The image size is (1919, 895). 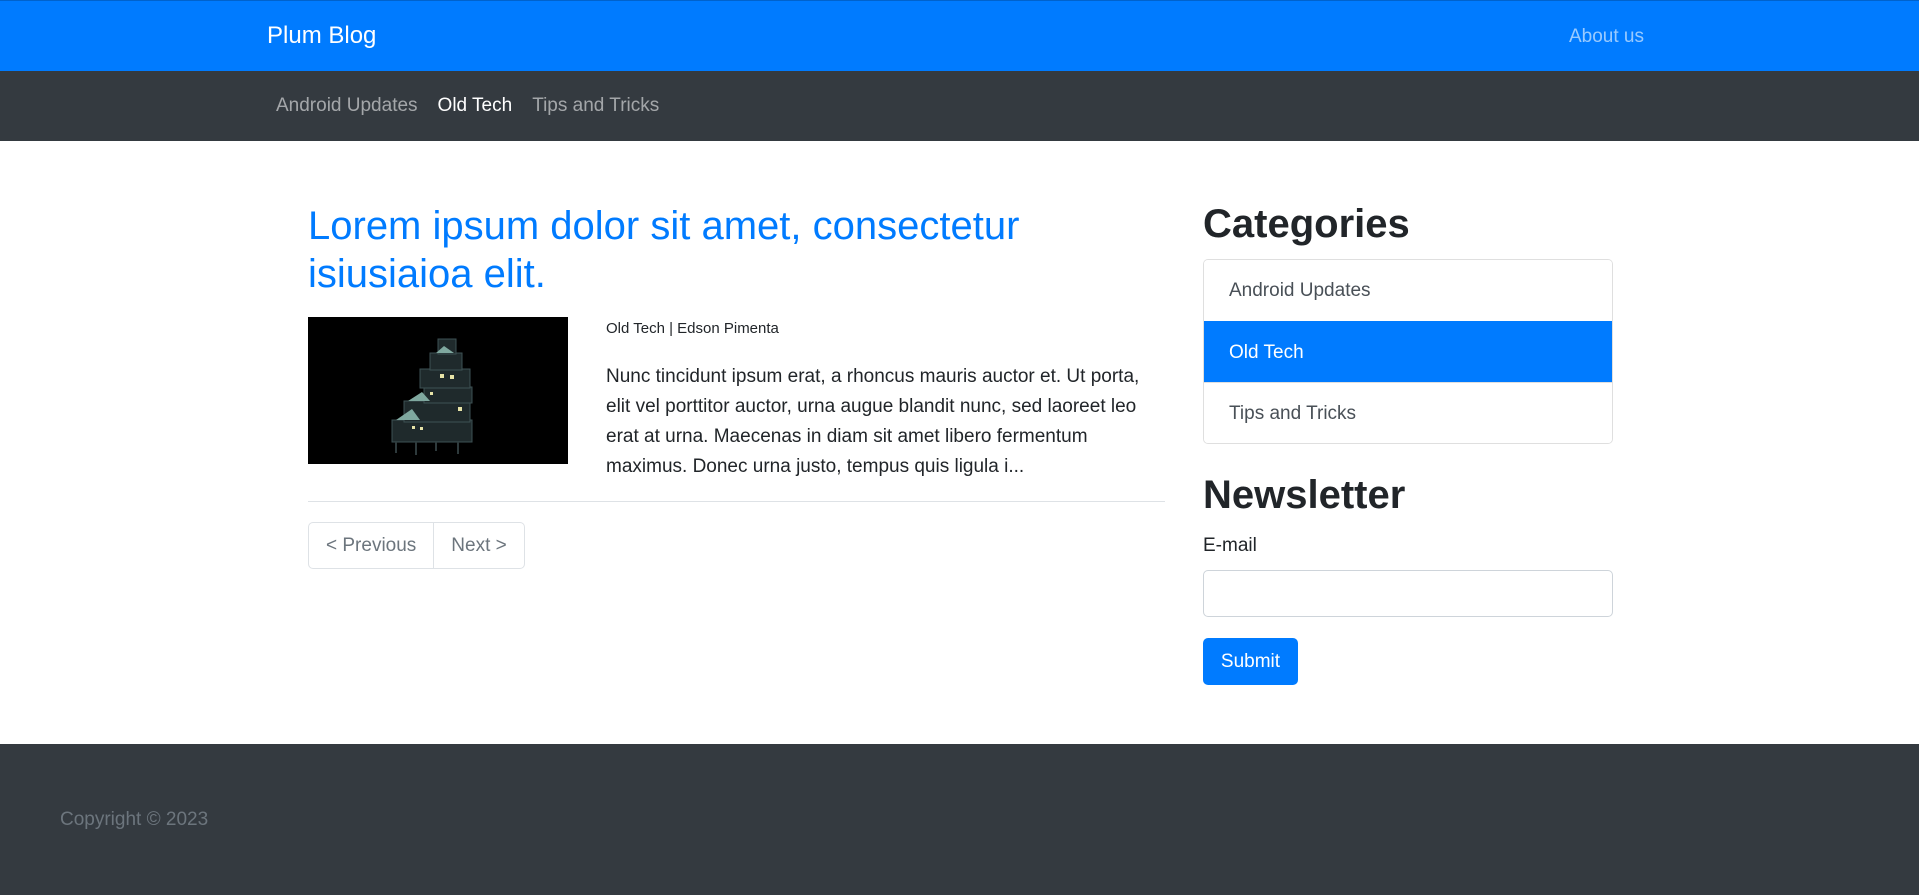 I want to click on previous-page-button: < Previous, so click(x=371, y=545).